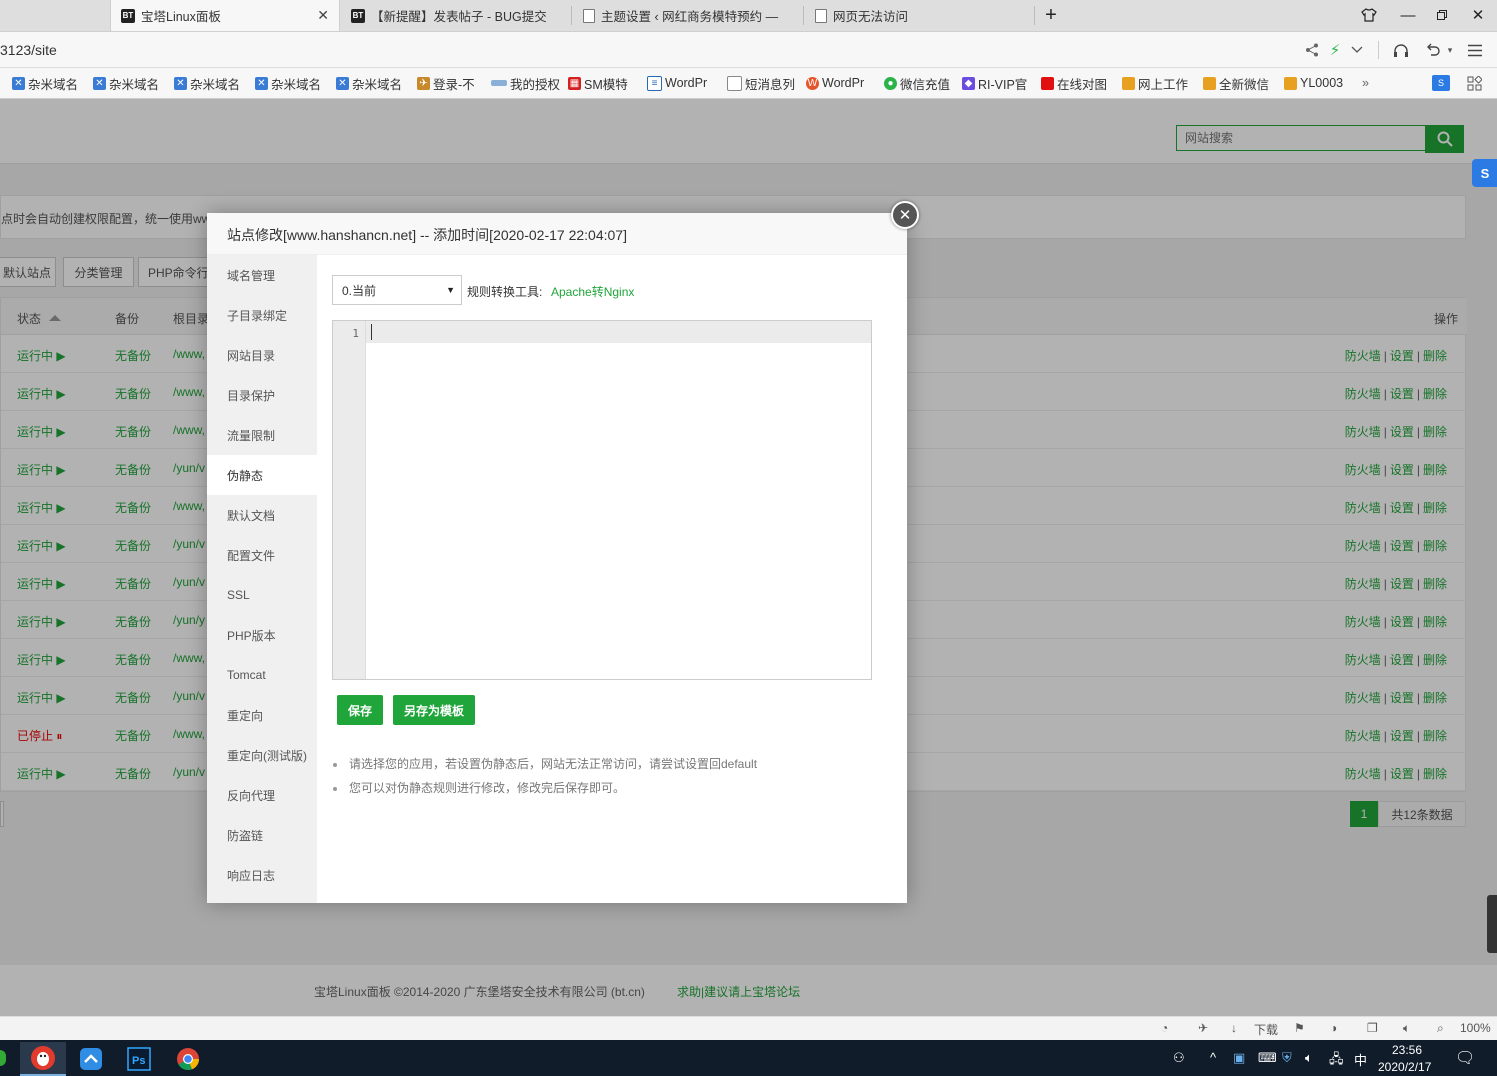 The height and width of the screenshot is (1076, 1497). I want to click on clock-time: 23:56, so click(1407, 1050).